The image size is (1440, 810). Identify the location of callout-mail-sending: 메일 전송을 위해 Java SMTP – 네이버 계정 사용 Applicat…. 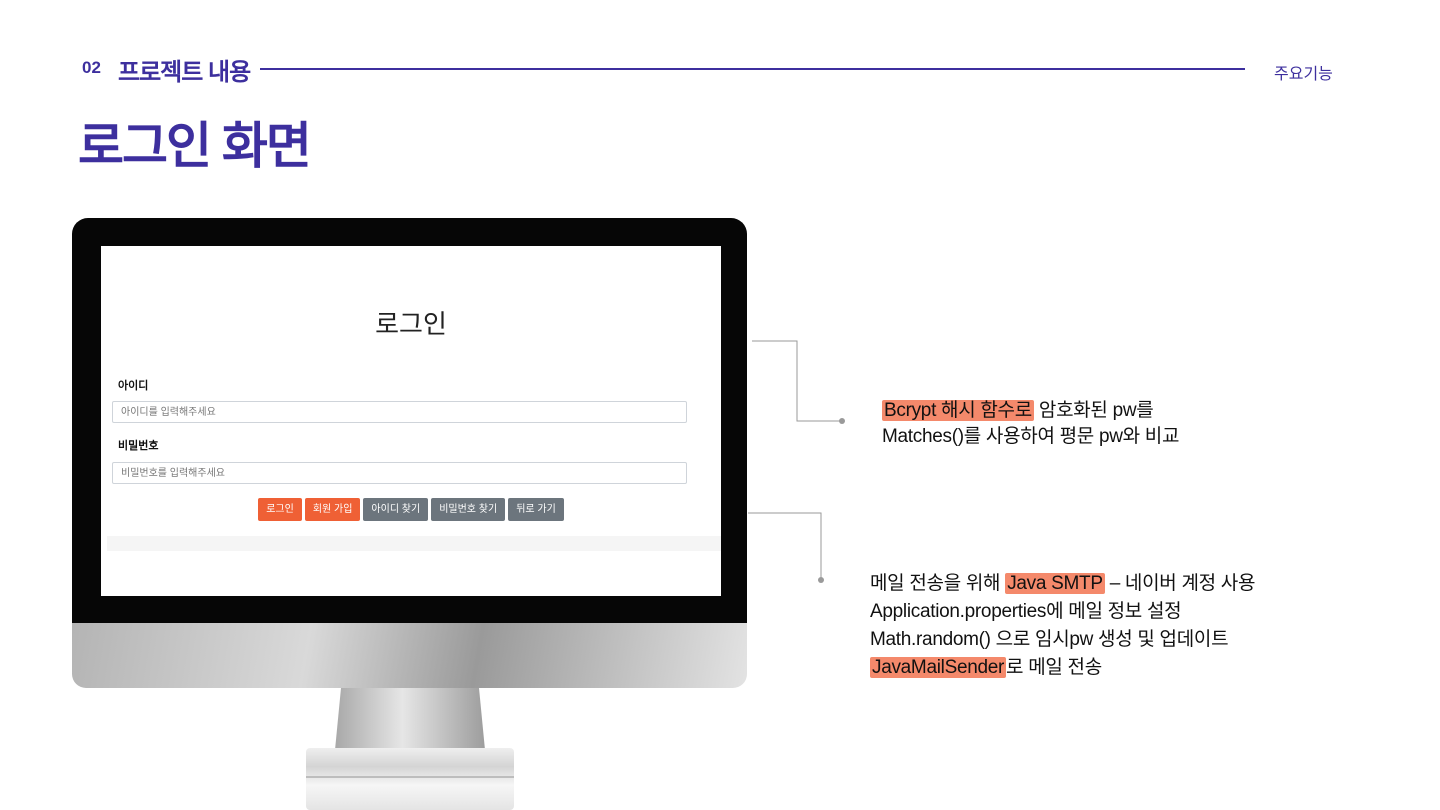
(1062, 626).